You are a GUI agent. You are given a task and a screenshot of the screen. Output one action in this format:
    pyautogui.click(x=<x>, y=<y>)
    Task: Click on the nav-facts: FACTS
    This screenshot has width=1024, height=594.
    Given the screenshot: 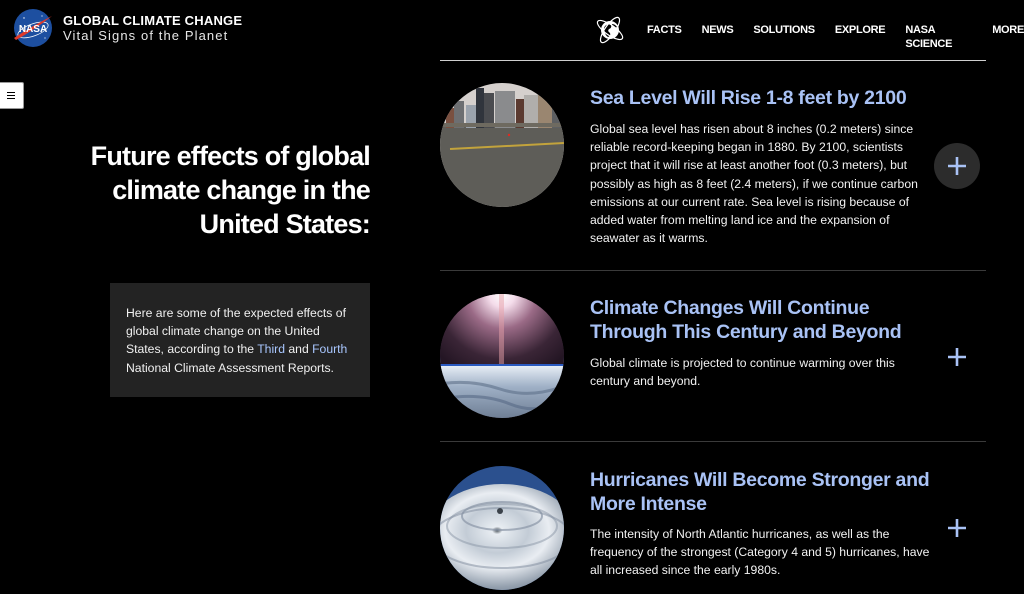 What is the action you would take?
    pyautogui.click(x=664, y=37)
    